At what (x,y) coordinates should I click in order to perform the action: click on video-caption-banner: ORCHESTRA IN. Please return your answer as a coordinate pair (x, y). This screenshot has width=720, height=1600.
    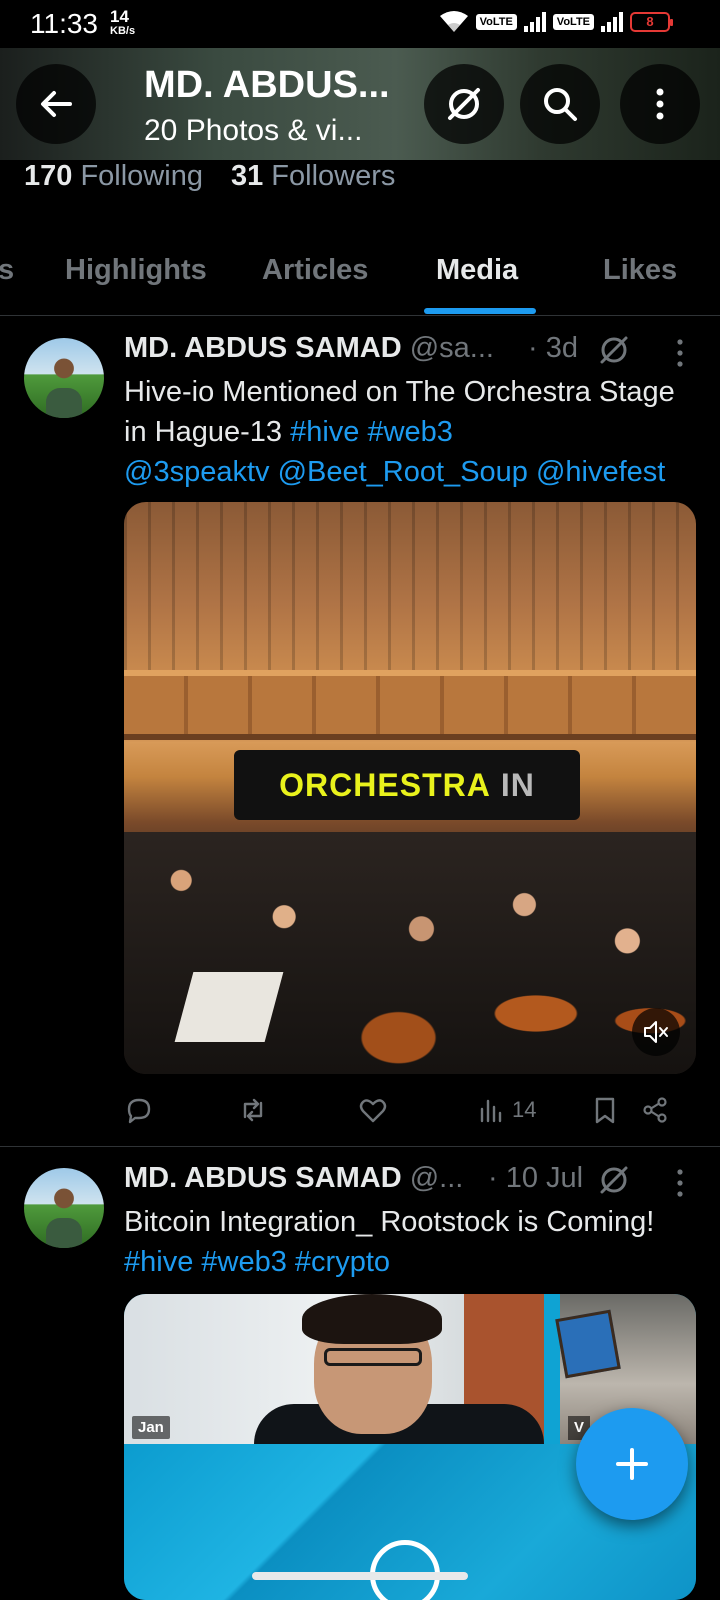
    Looking at the image, I should click on (407, 785).